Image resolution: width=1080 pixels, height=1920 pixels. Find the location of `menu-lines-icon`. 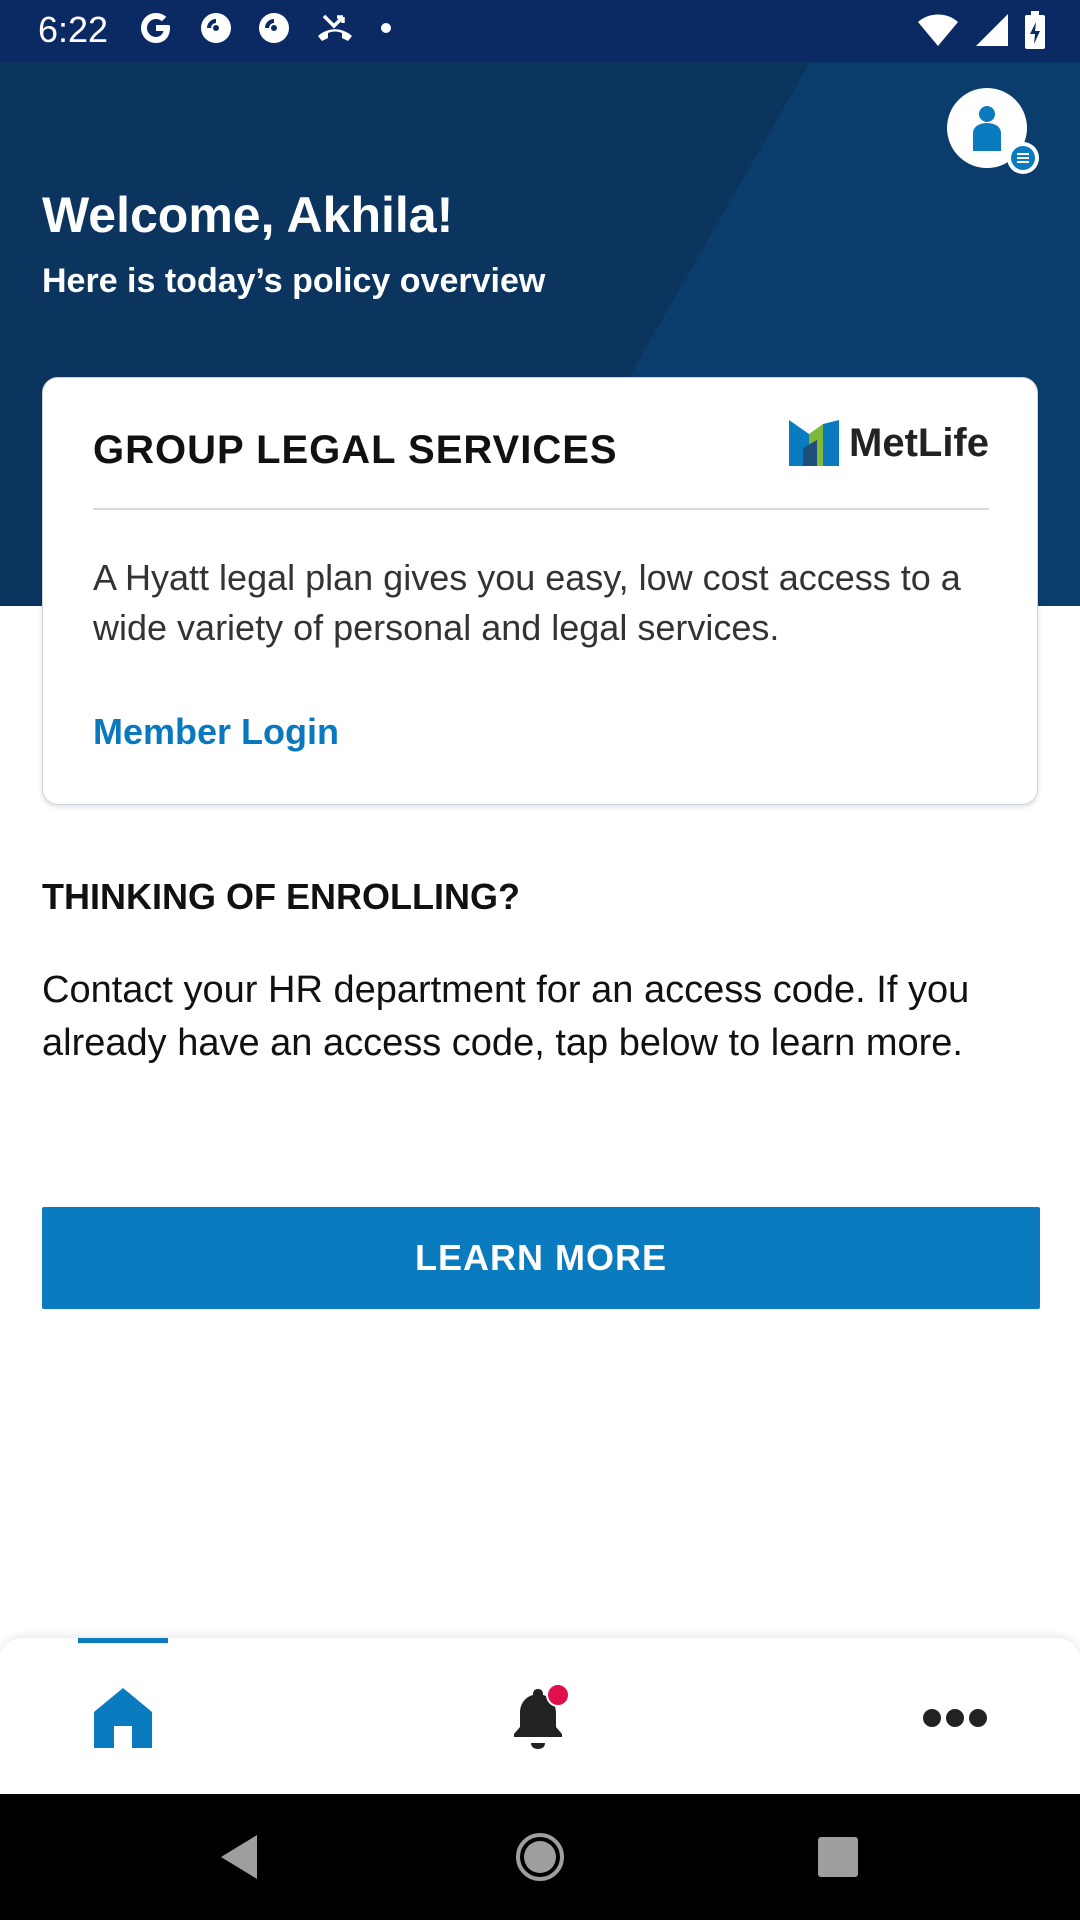

menu-lines-icon is located at coordinates (1023, 158).